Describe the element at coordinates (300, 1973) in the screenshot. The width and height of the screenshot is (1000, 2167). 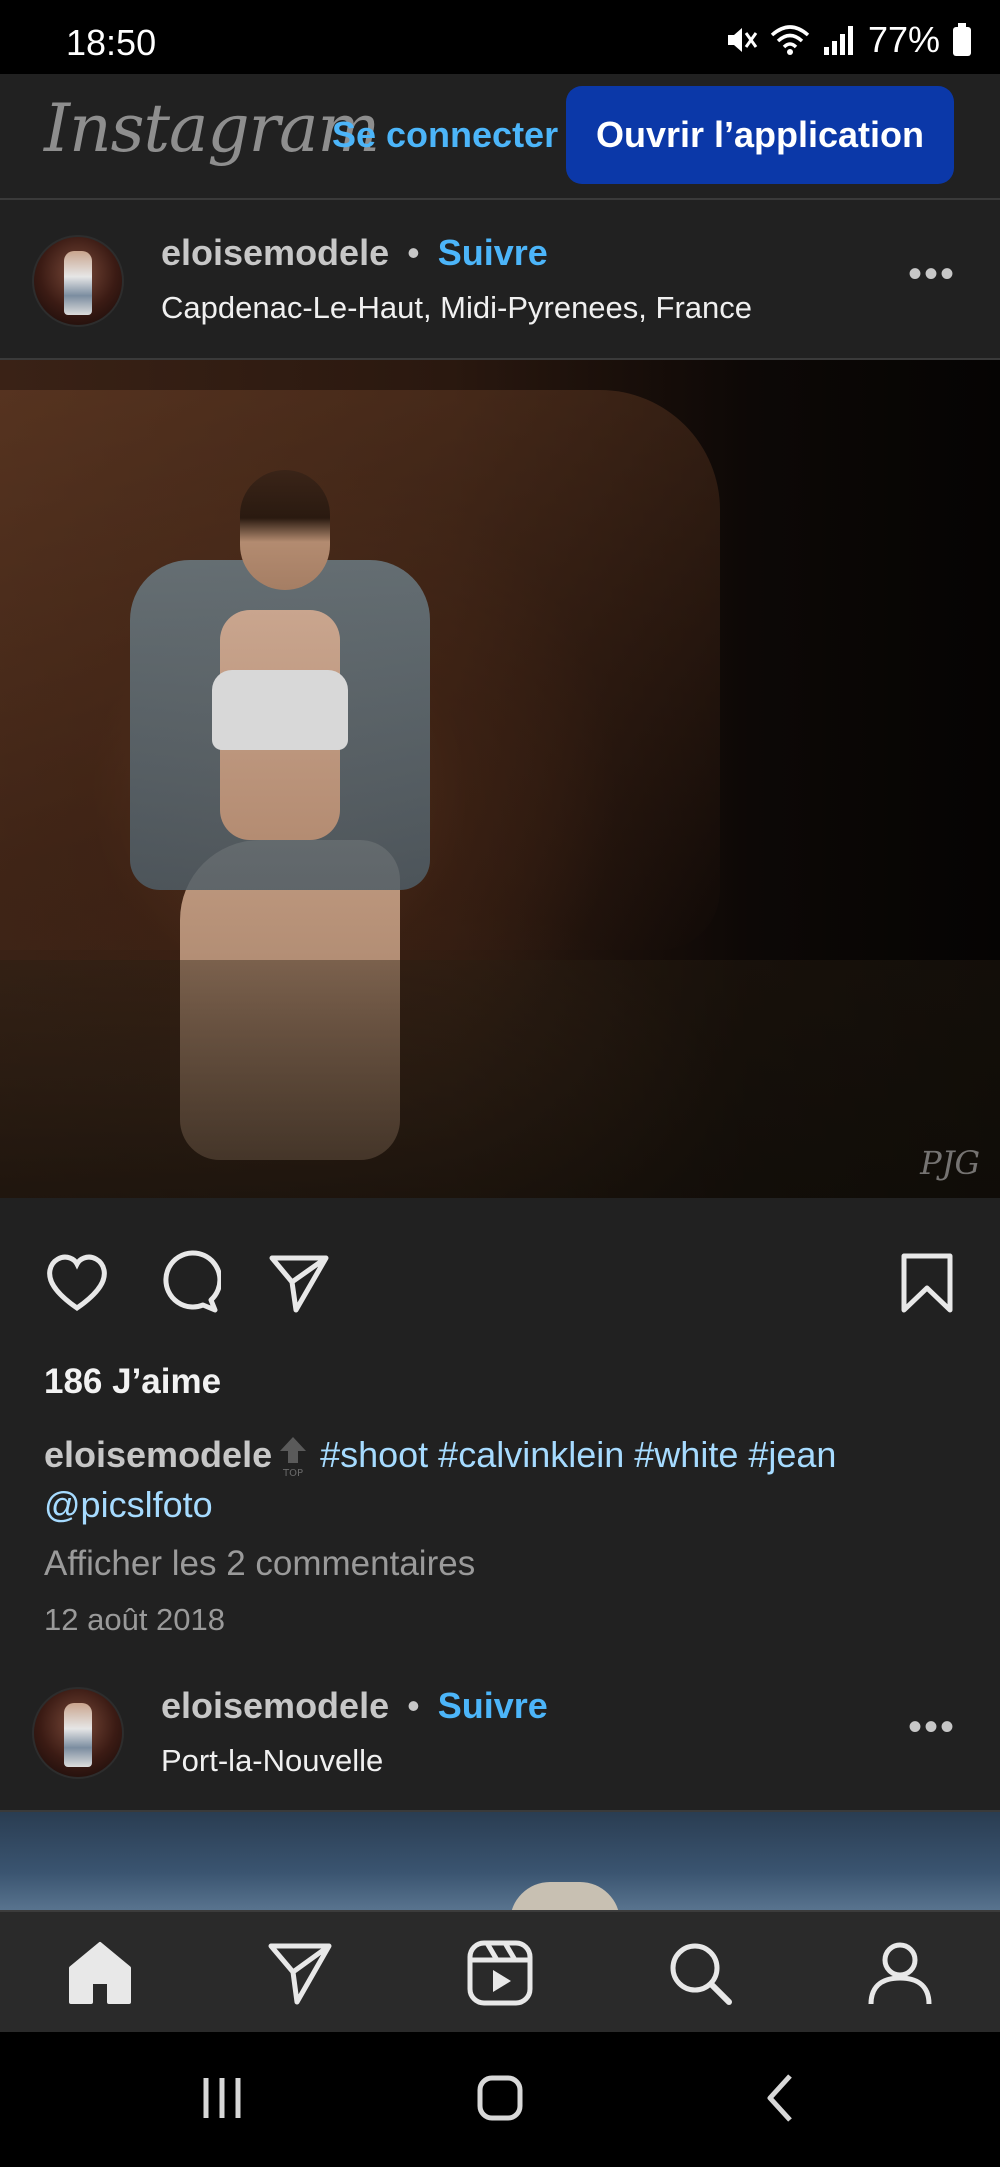
I see `direct-icon` at that location.